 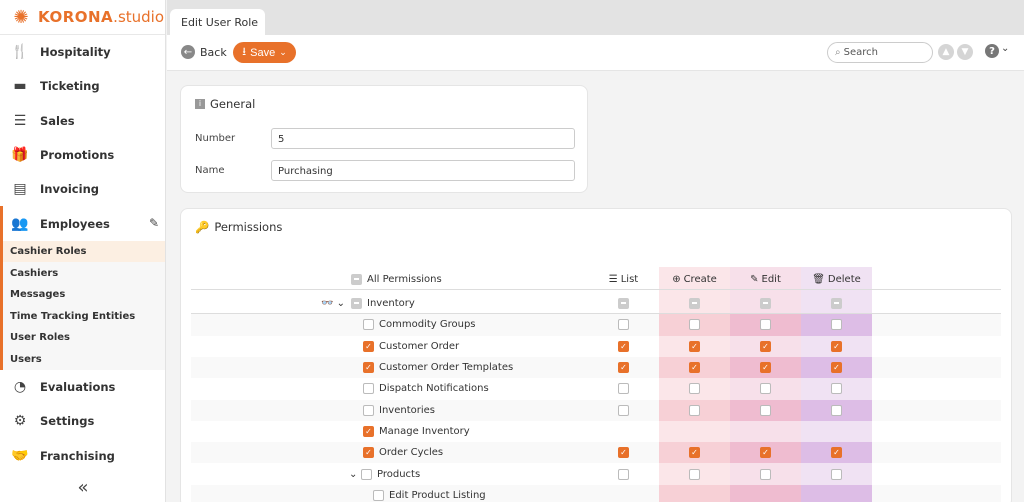 I want to click on permission-item: ✓ Manage Inventory, so click(x=416, y=431).